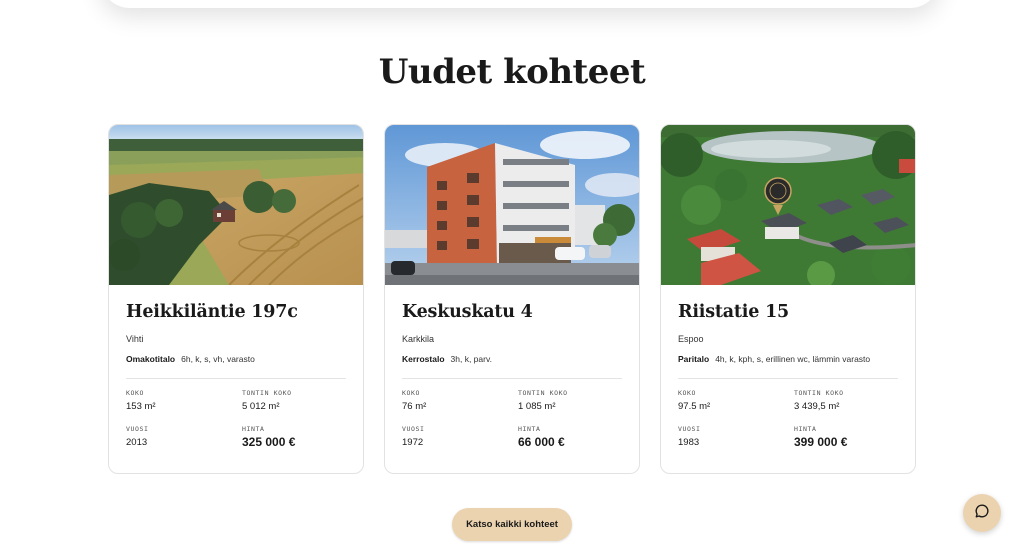 Image resolution: width=1024 pixels, height=554 pixels. I want to click on listing-photo-apartment-building, so click(512, 205).